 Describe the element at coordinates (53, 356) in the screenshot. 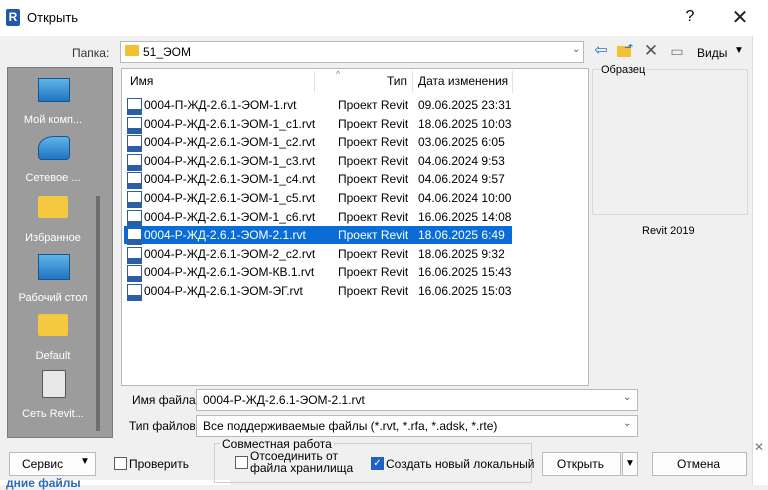

I see `place-label: Default` at that location.